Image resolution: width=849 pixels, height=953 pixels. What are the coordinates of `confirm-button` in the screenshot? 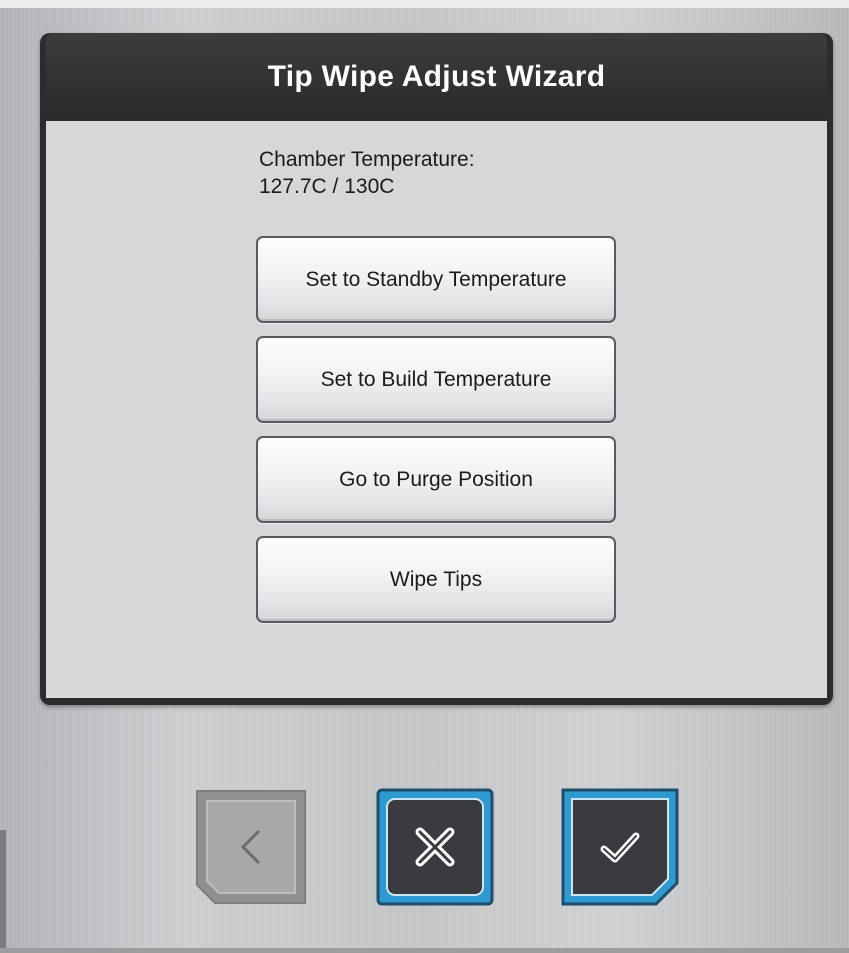 It's located at (620, 847).